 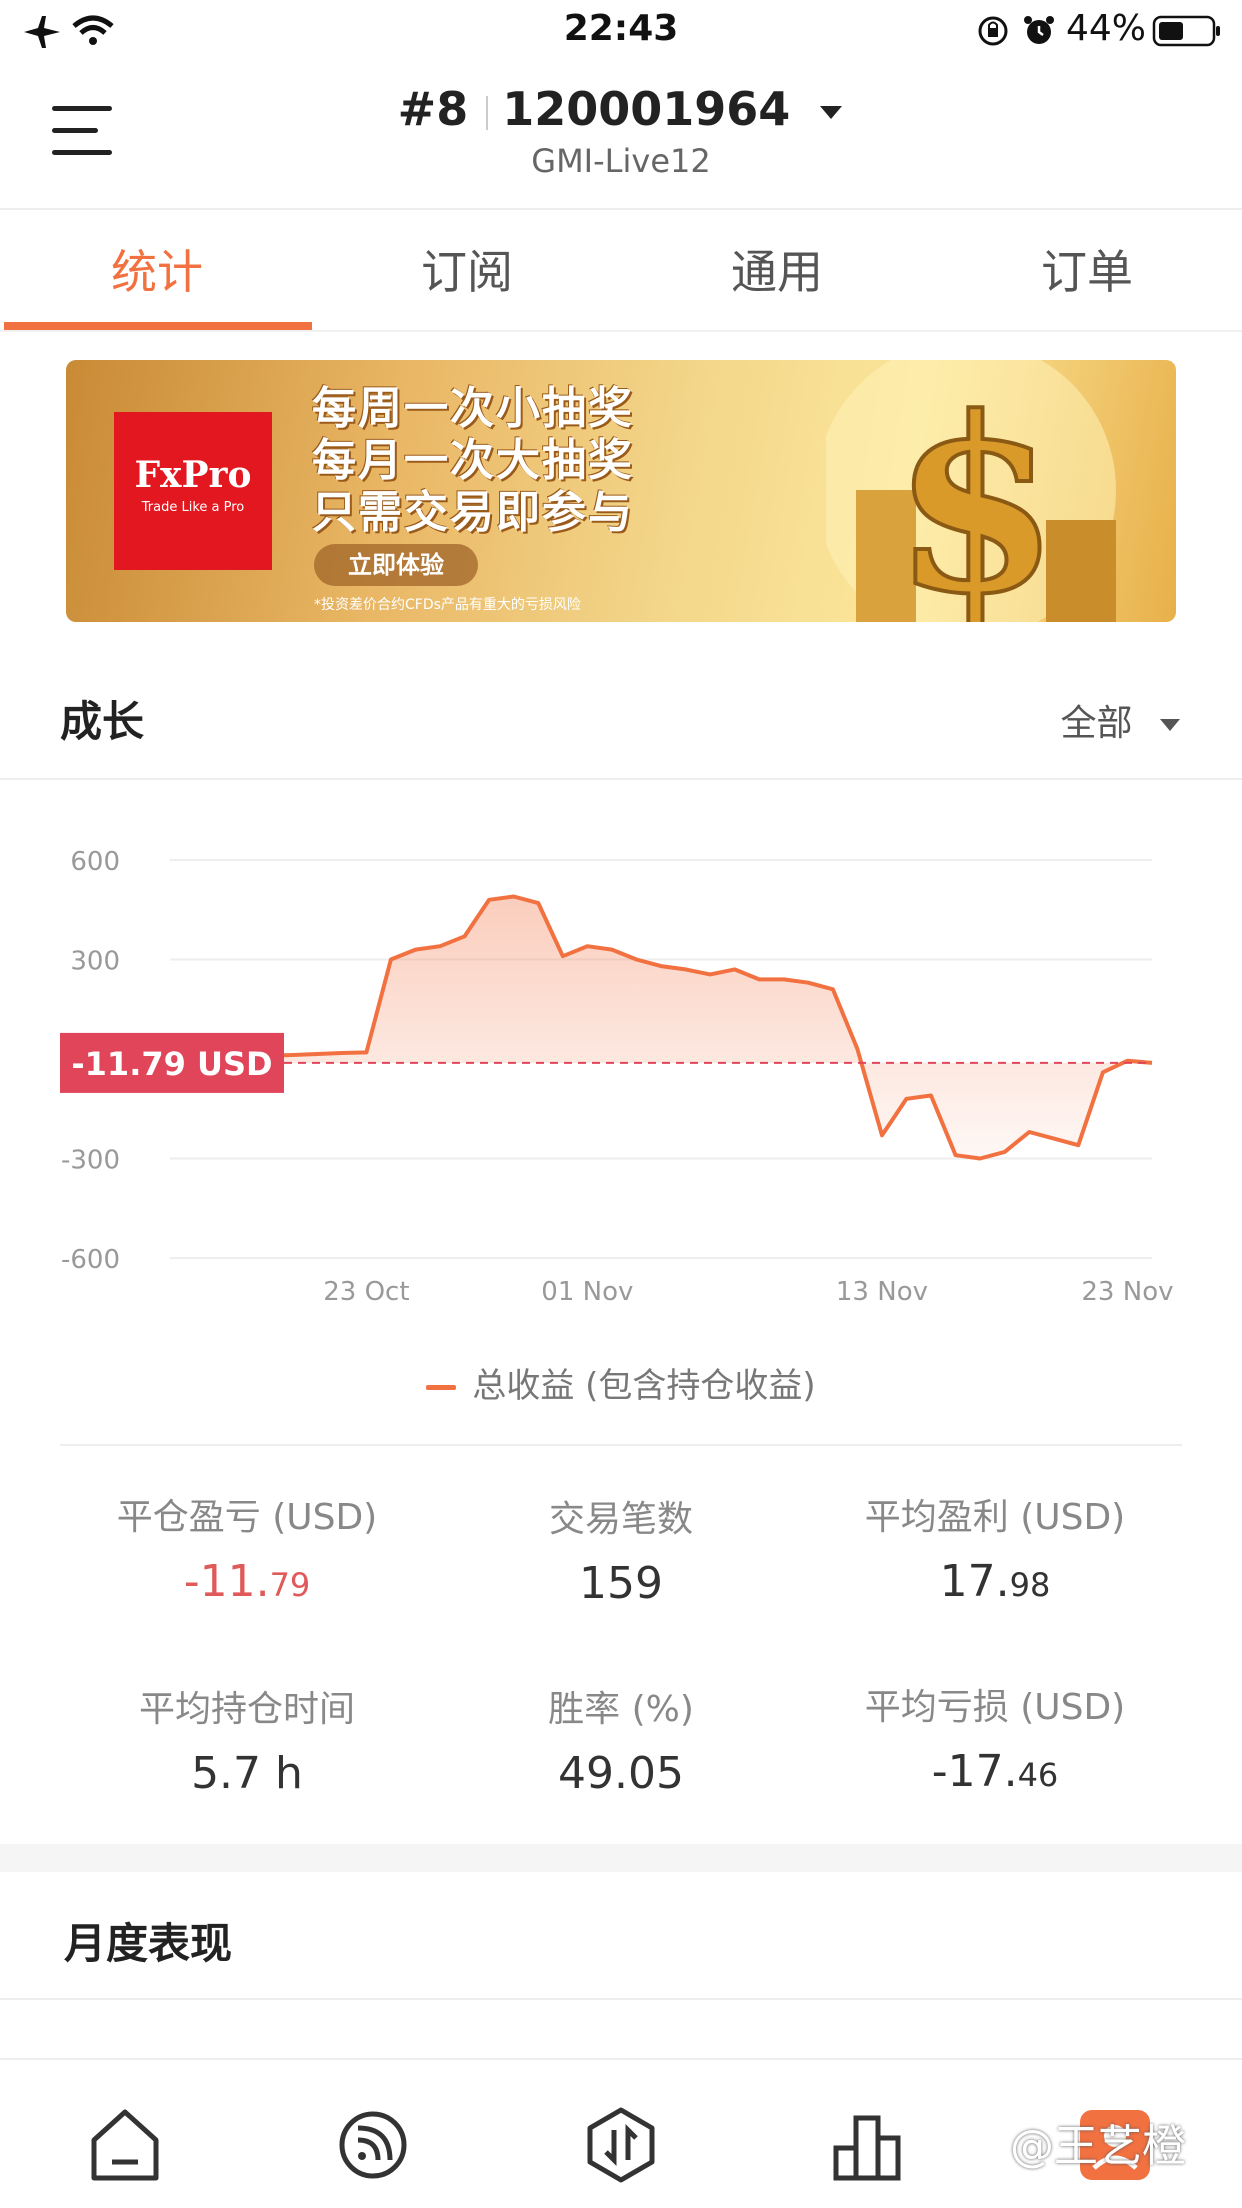 I want to click on y-tick-label: 600, so click(x=95, y=862).